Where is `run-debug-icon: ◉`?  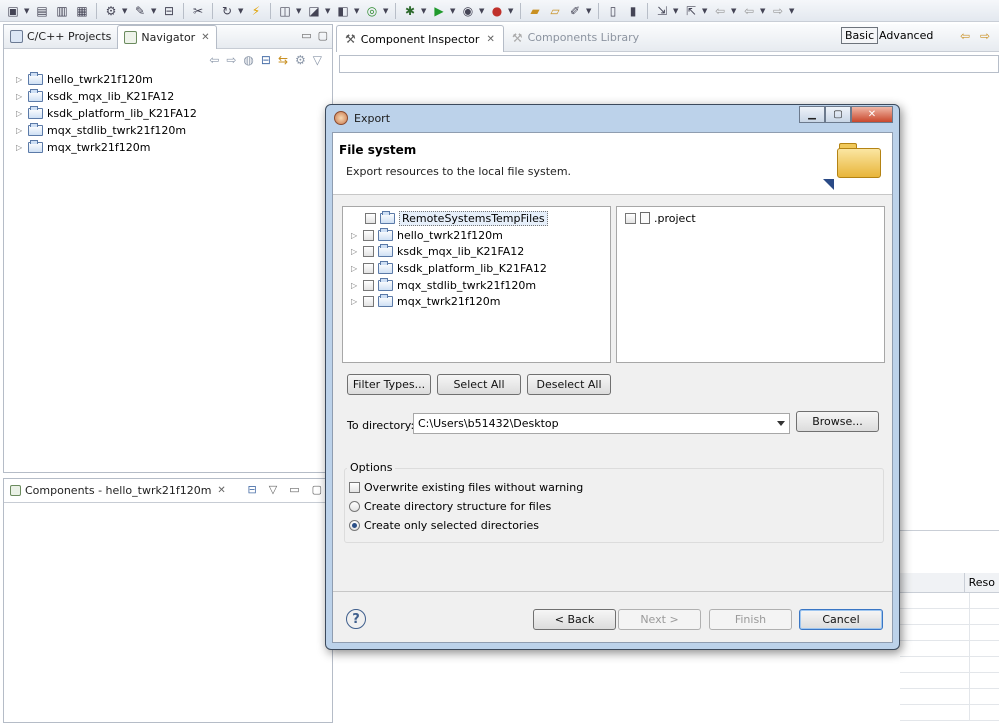
run-debug-icon: ◉ is located at coordinates (468, 11).